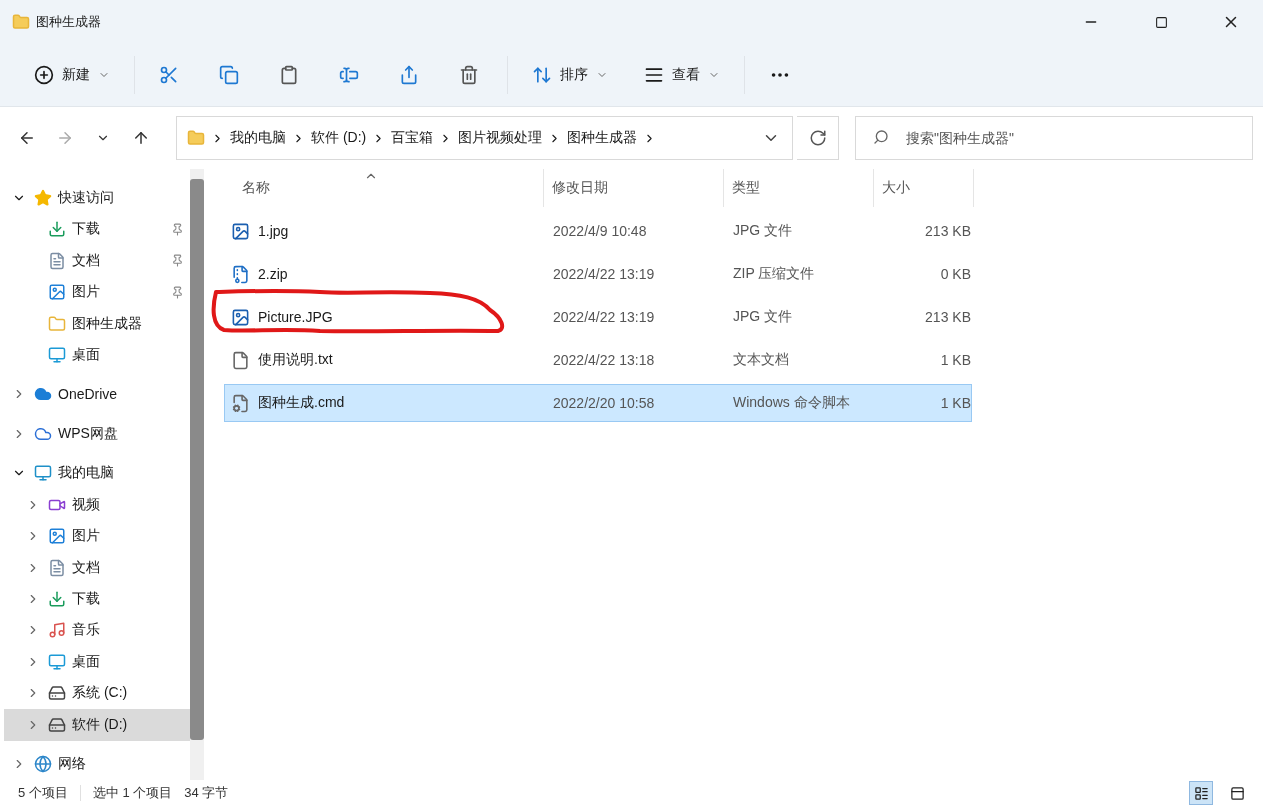  I want to click on search-field: 搜索"图种生成器", so click(1054, 138).